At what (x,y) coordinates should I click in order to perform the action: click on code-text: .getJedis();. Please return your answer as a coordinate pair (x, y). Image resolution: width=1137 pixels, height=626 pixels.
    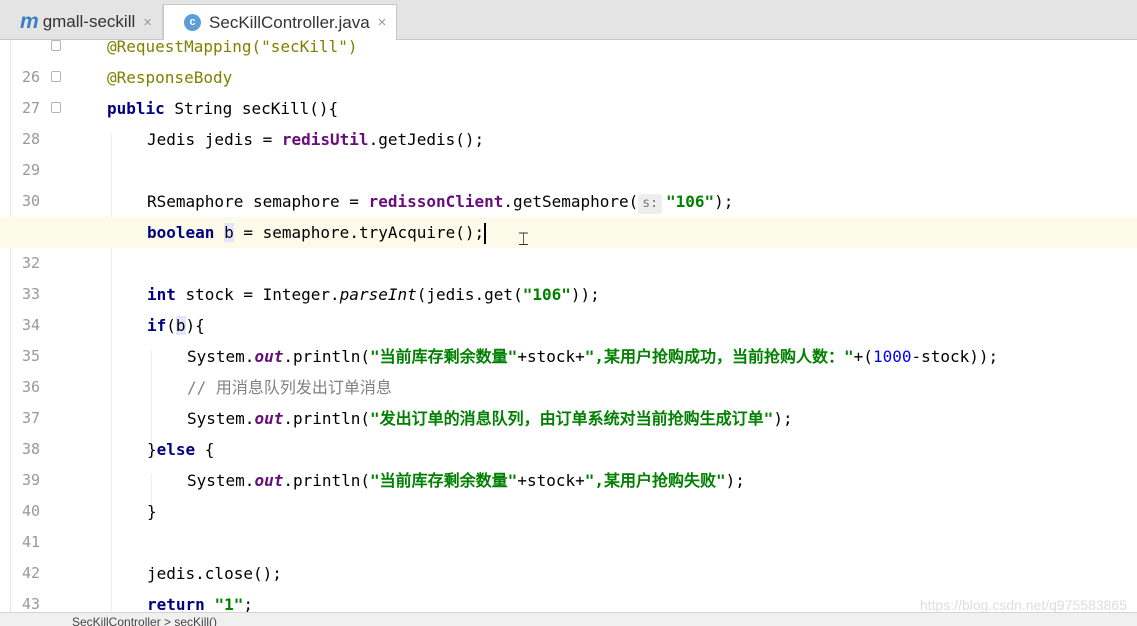
    Looking at the image, I should click on (426, 139).